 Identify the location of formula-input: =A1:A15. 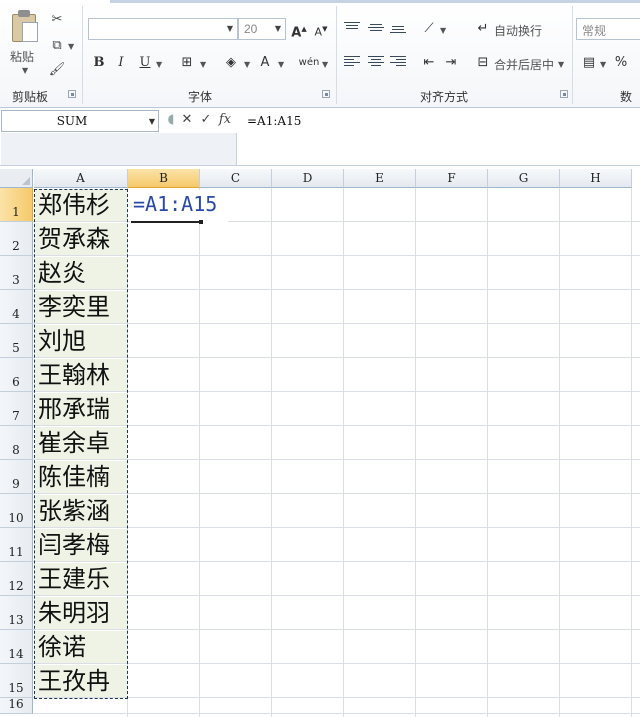
(438, 137).